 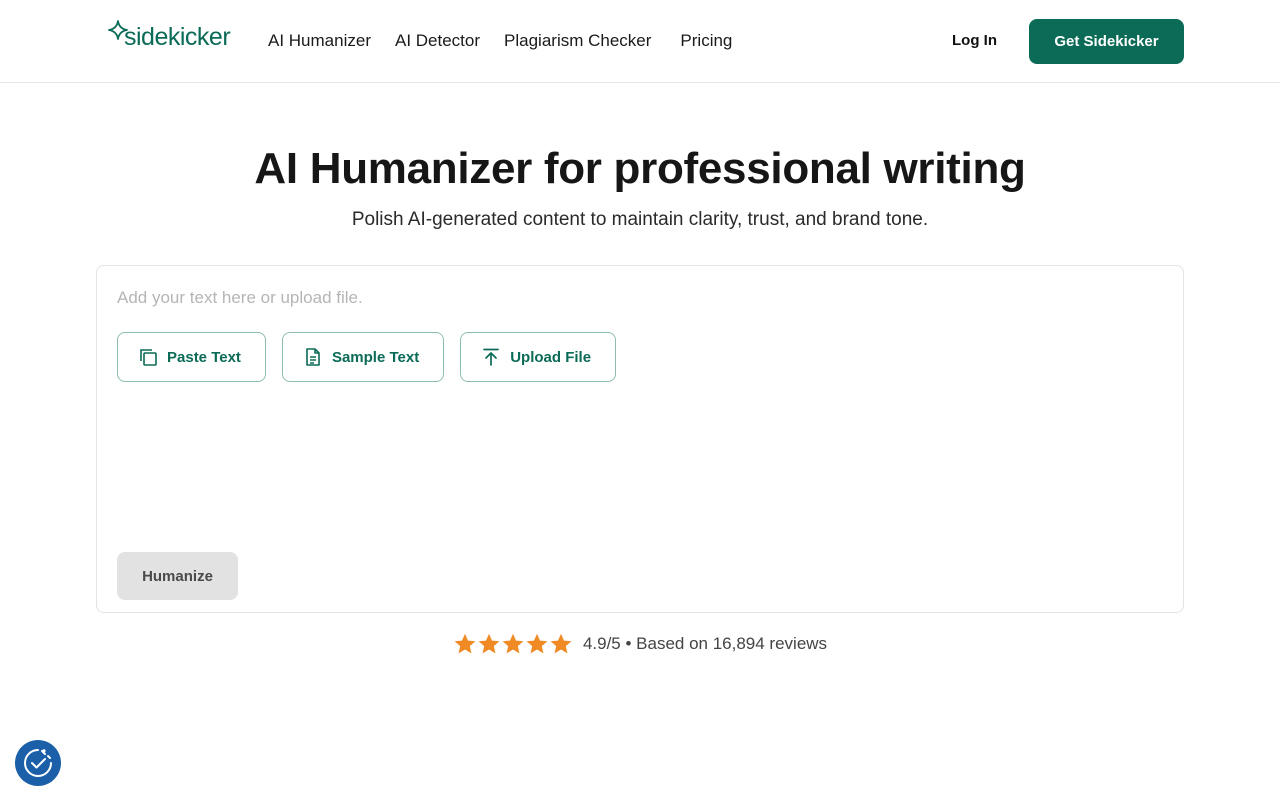 I want to click on sparkle-icon, so click(x=118, y=30).